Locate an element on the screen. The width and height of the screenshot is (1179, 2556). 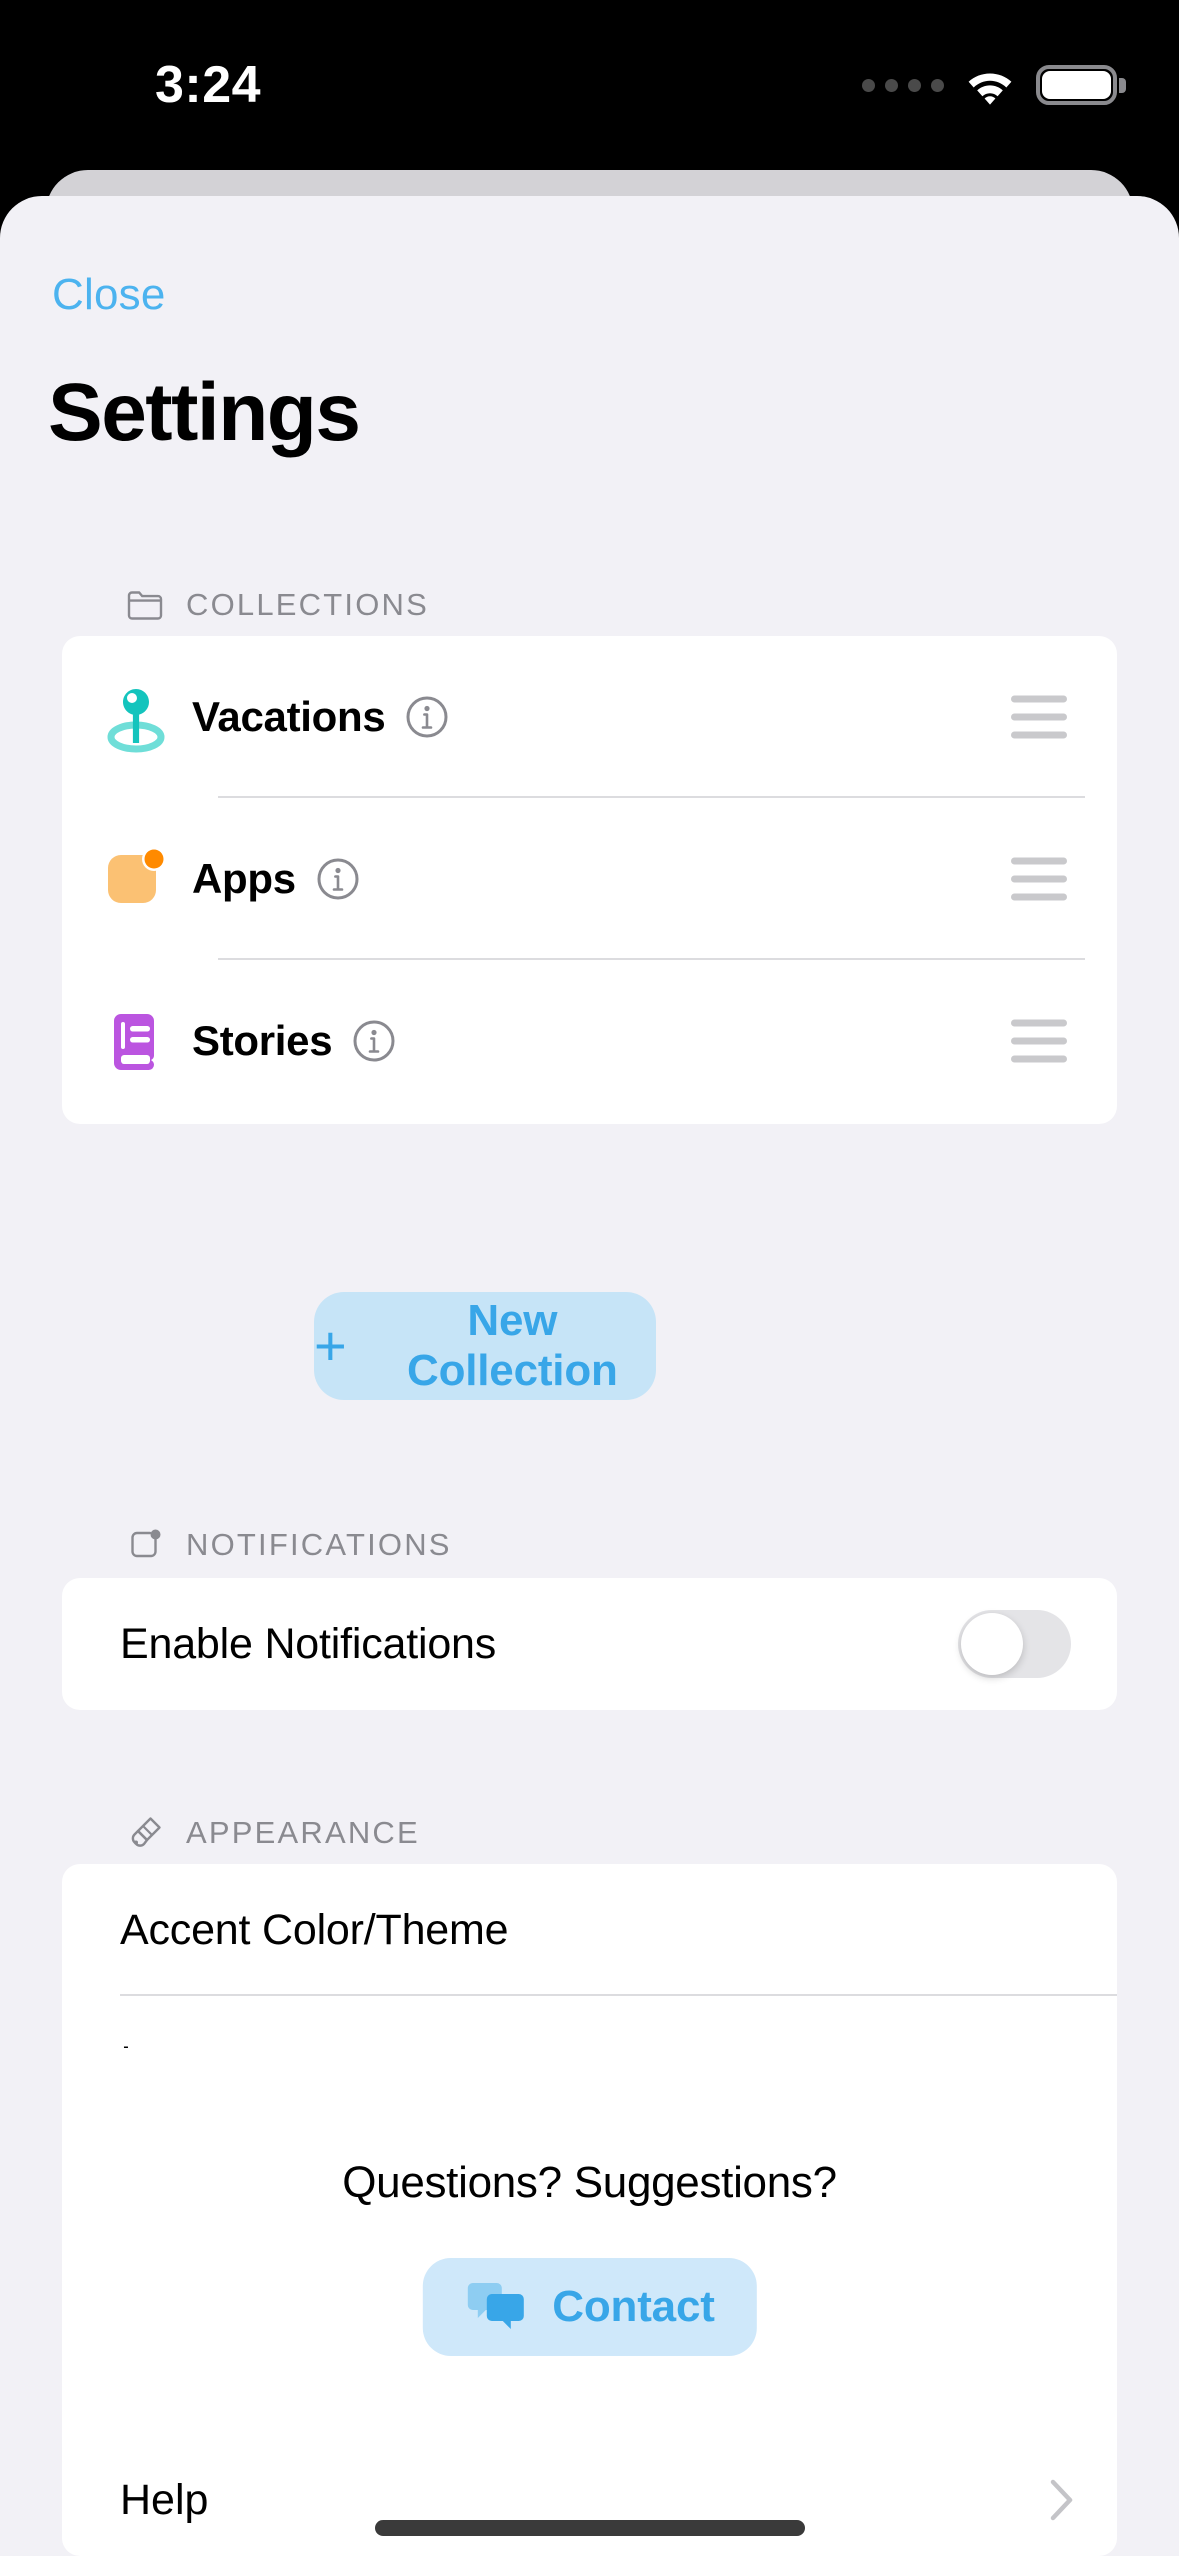
collection-row-stories: Stories is located at coordinates (589, 1041).